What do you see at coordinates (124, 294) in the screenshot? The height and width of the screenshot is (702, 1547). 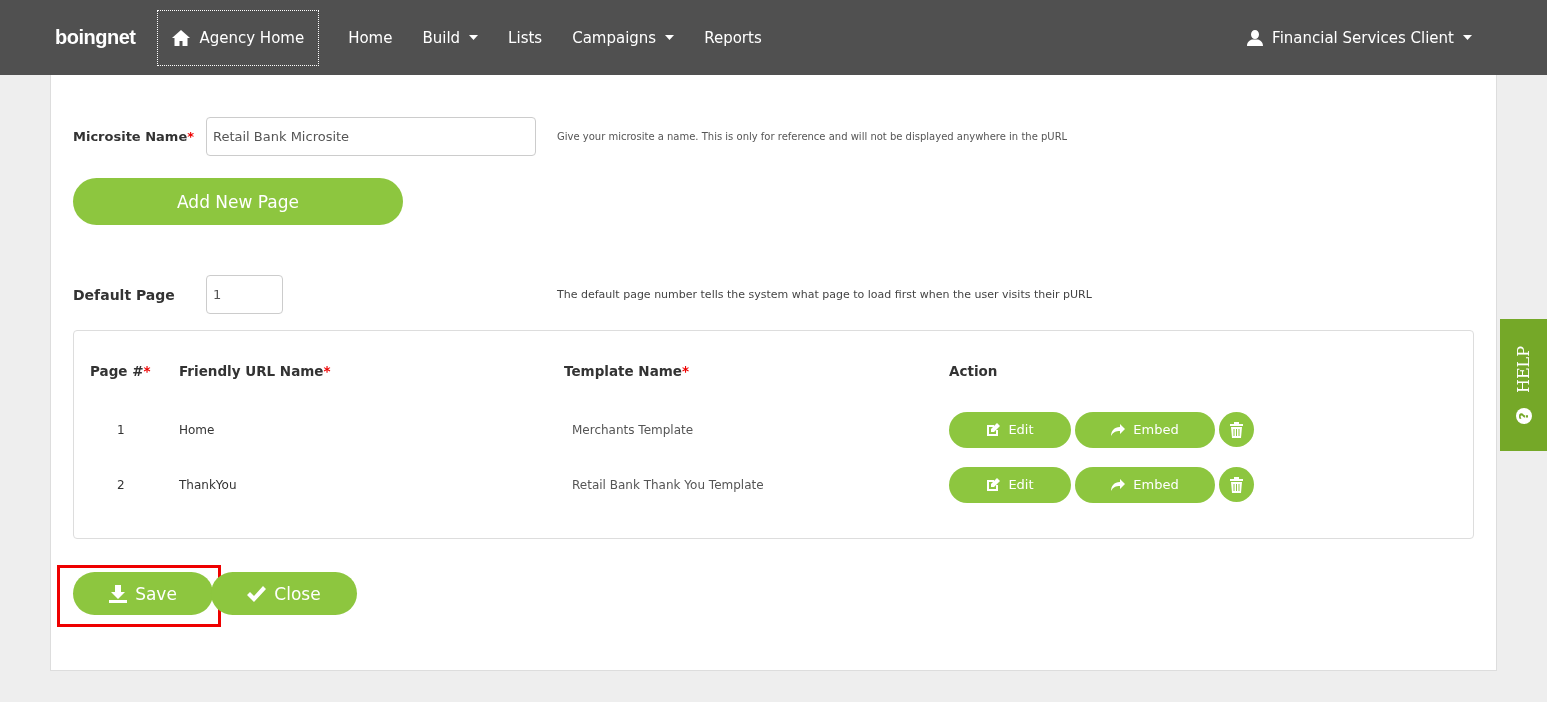 I see `field-label: Default Page` at bounding box center [124, 294].